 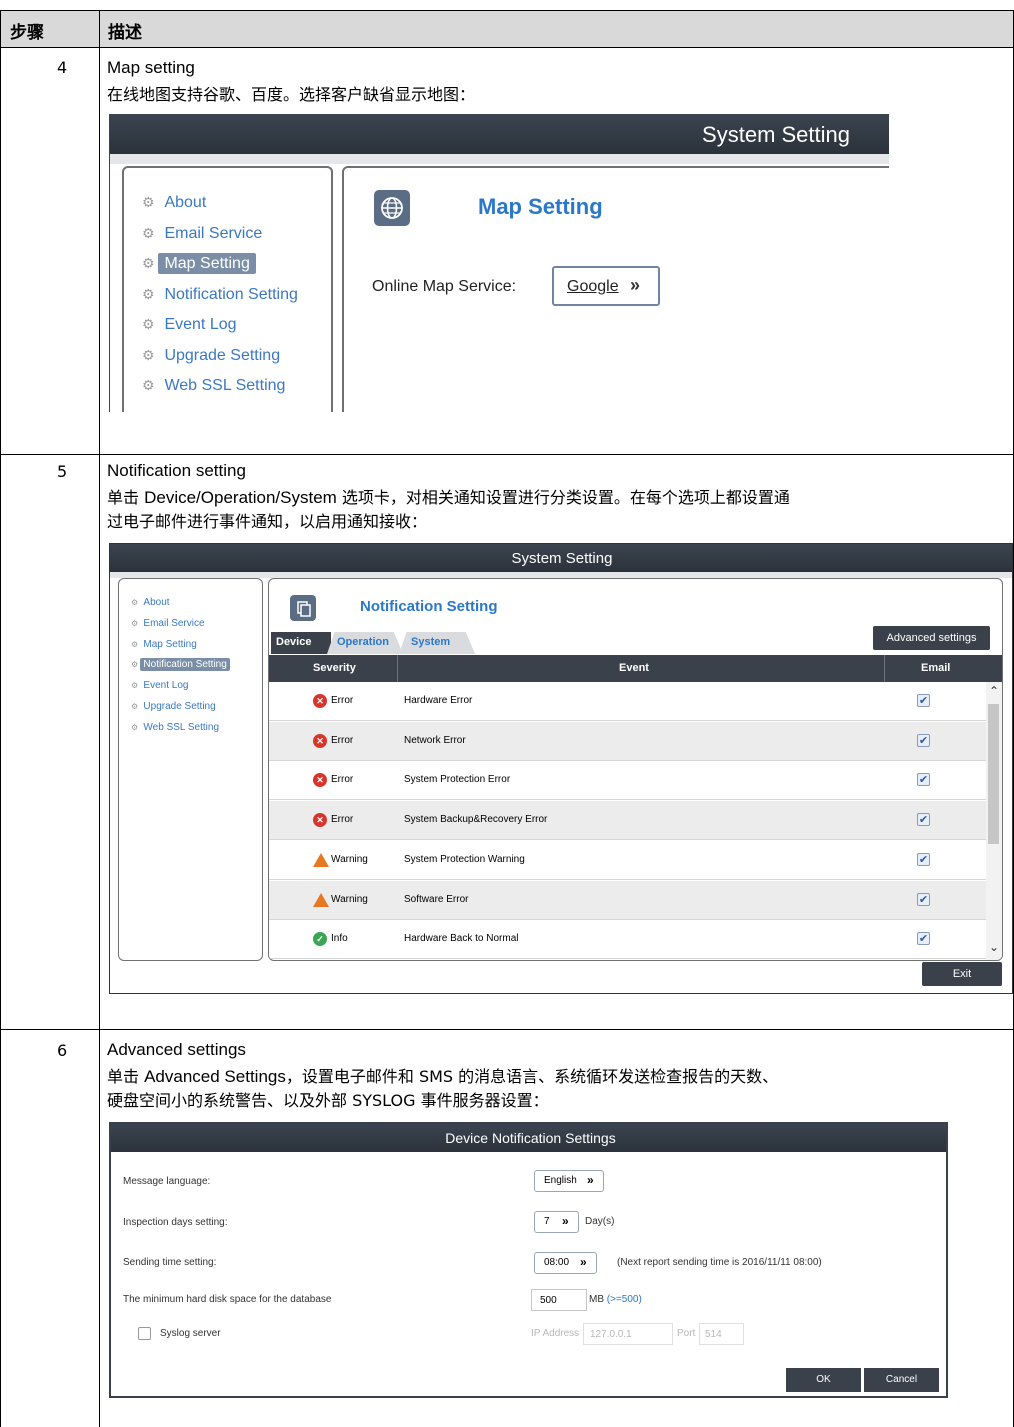 I want to click on ip-address-input: 127.0.0.1, so click(x=628, y=1334).